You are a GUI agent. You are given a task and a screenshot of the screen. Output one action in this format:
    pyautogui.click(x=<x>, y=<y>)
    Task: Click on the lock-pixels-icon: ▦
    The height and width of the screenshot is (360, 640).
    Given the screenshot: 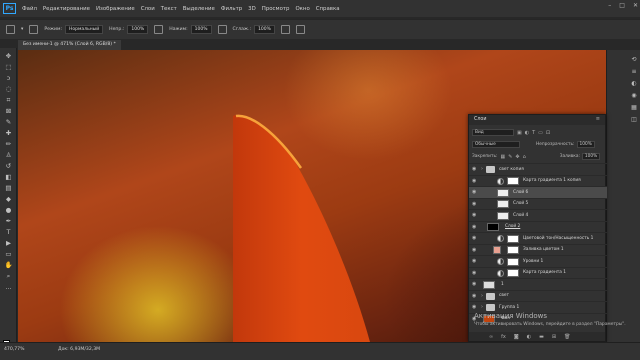 What is the action you would take?
    pyautogui.click(x=502, y=157)
    